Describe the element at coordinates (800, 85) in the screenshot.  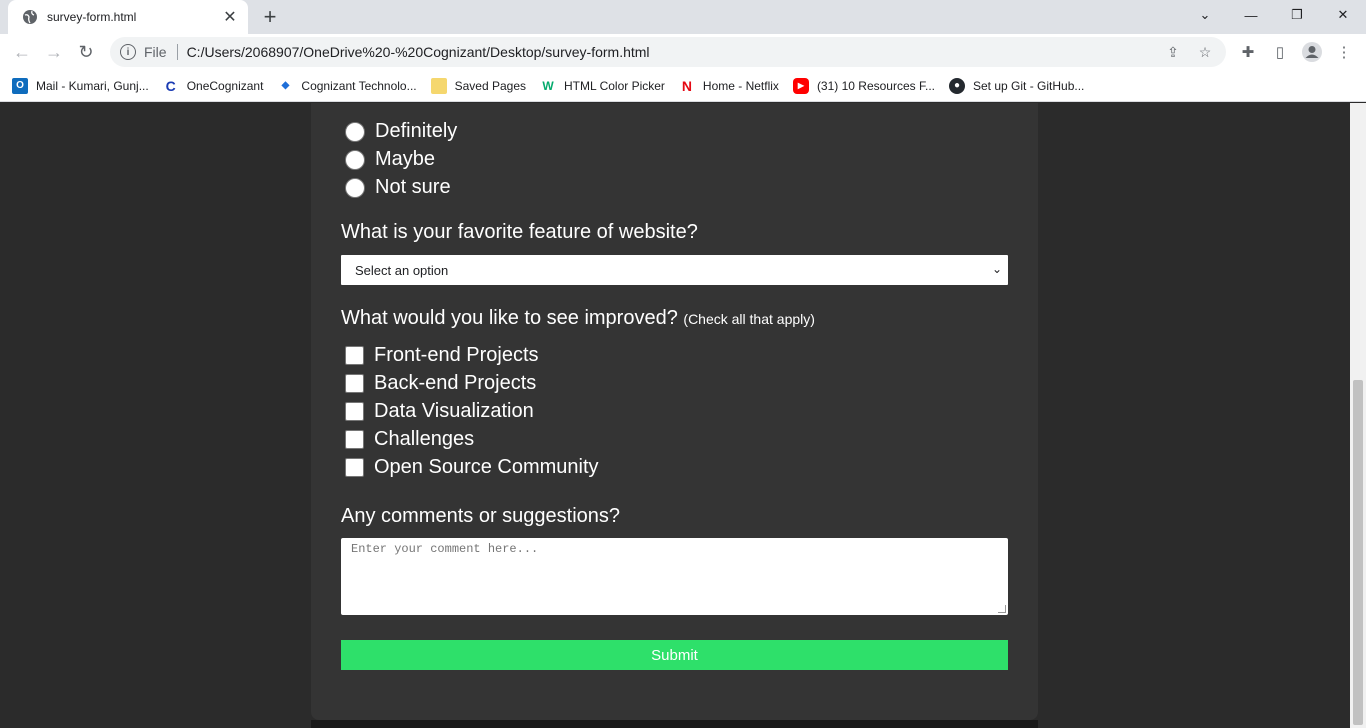
I see `youtube-icon: ▶` at that location.